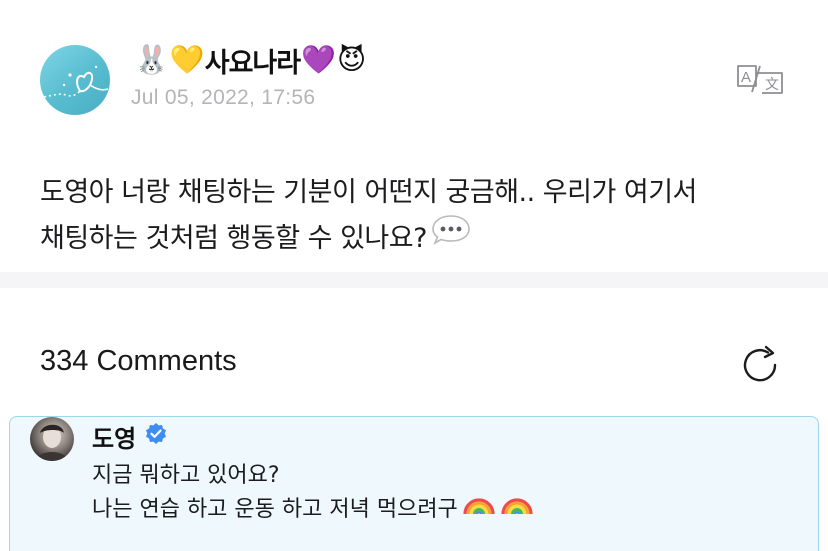 This screenshot has width=828, height=551. Describe the element at coordinates (187, 59) in the screenshot. I see `yellow-heart-emoji: 💛` at that location.